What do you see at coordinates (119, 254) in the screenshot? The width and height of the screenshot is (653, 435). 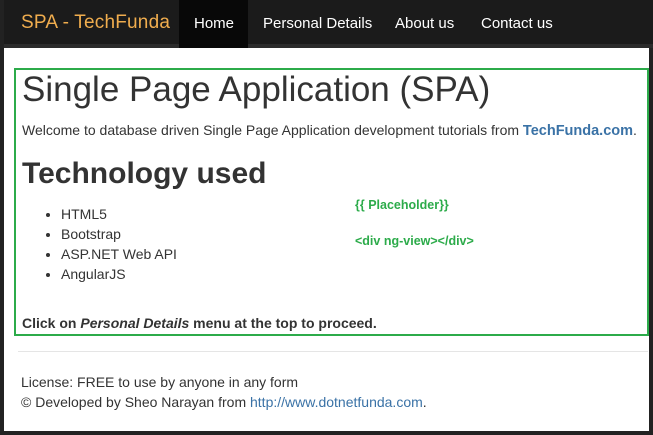 I see `list-item: ASP.NET Web API` at bounding box center [119, 254].